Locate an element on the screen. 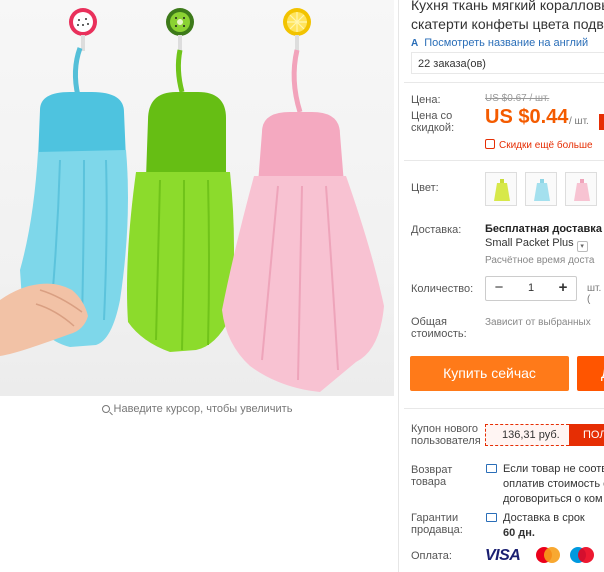 The width and height of the screenshot is (604, 572). coupon-label-line2: пользователя is located at coordinates (446, 441).